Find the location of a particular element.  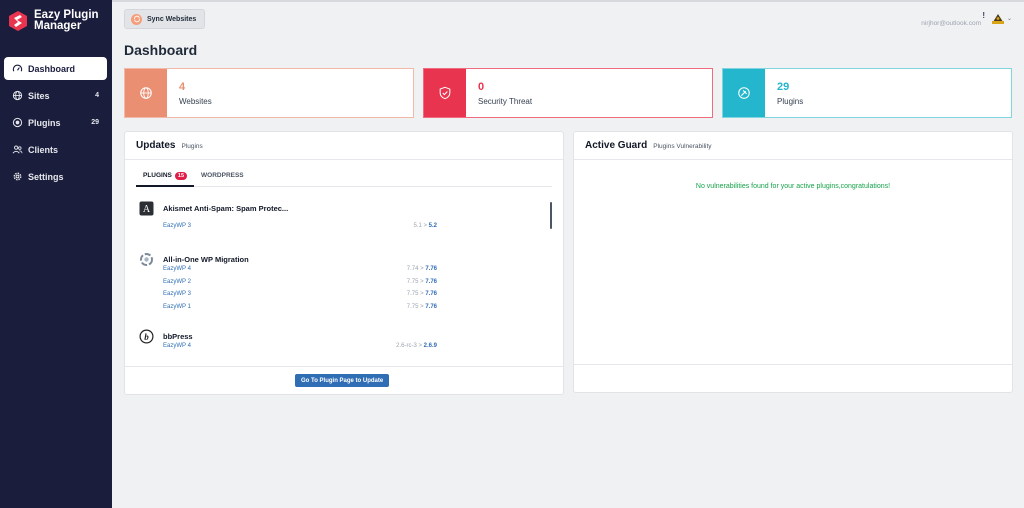

sidebar-item-plugins: Plugins 29 is located at coordinates (55, 122).